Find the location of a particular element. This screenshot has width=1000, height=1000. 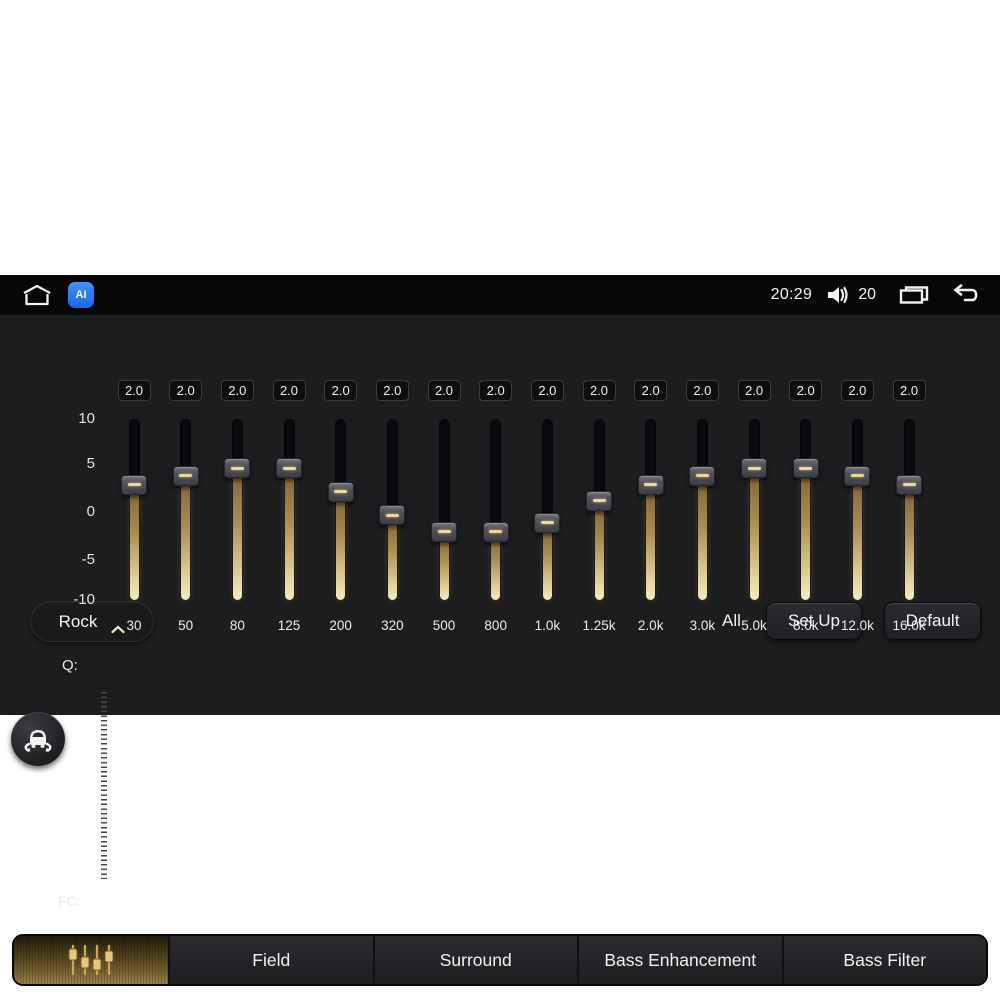

tab-equalizer is located at coordinates (91, 960).